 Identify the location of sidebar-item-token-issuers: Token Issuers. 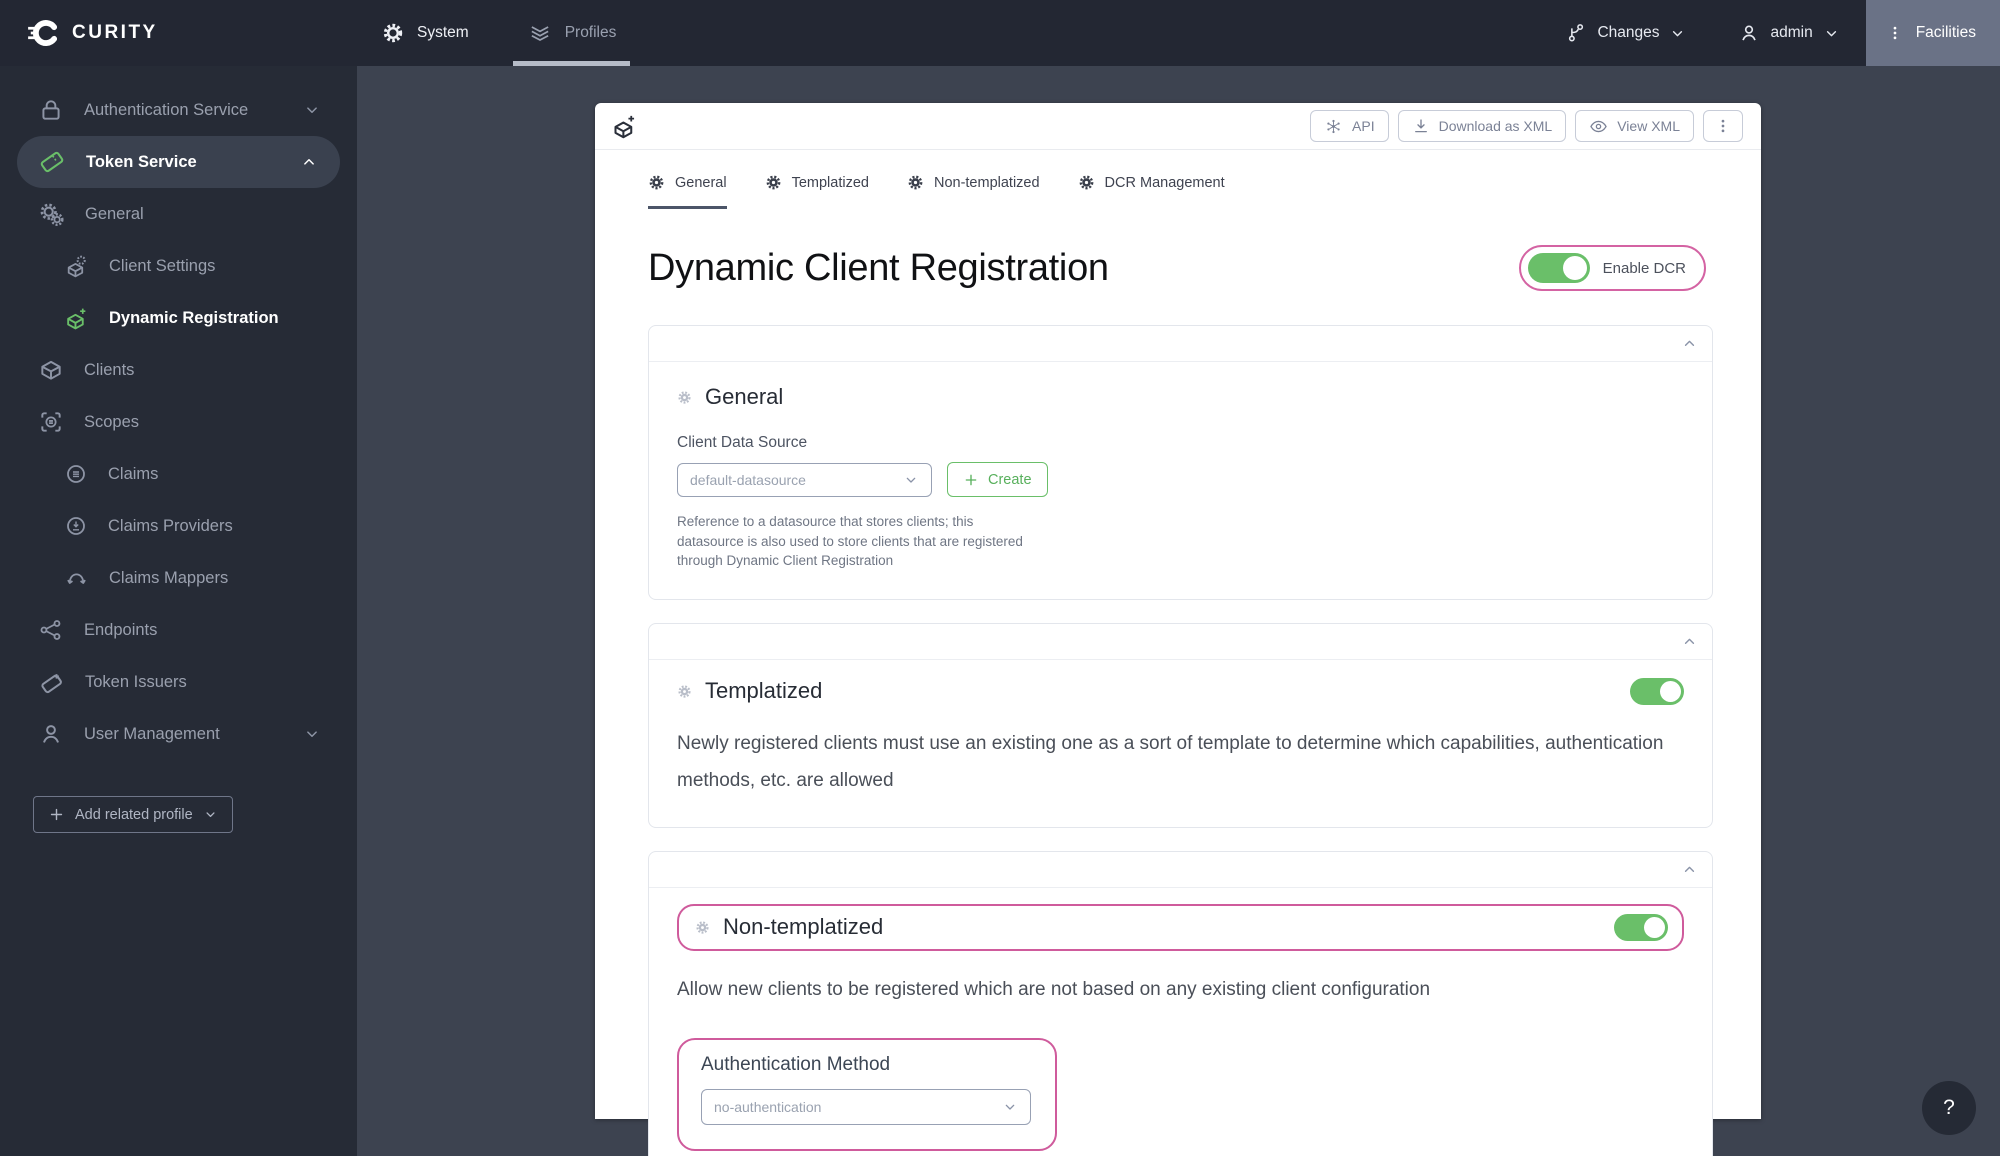
(178, 682).